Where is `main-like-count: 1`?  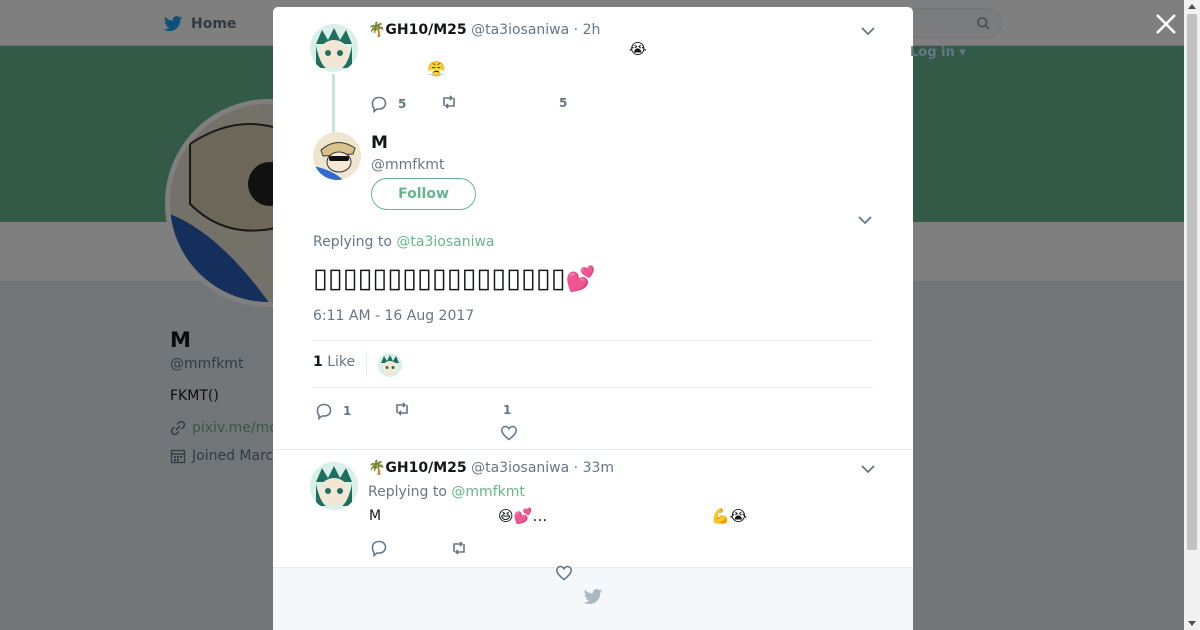
main-like-count: 1 is located at coordinates (507, 410).